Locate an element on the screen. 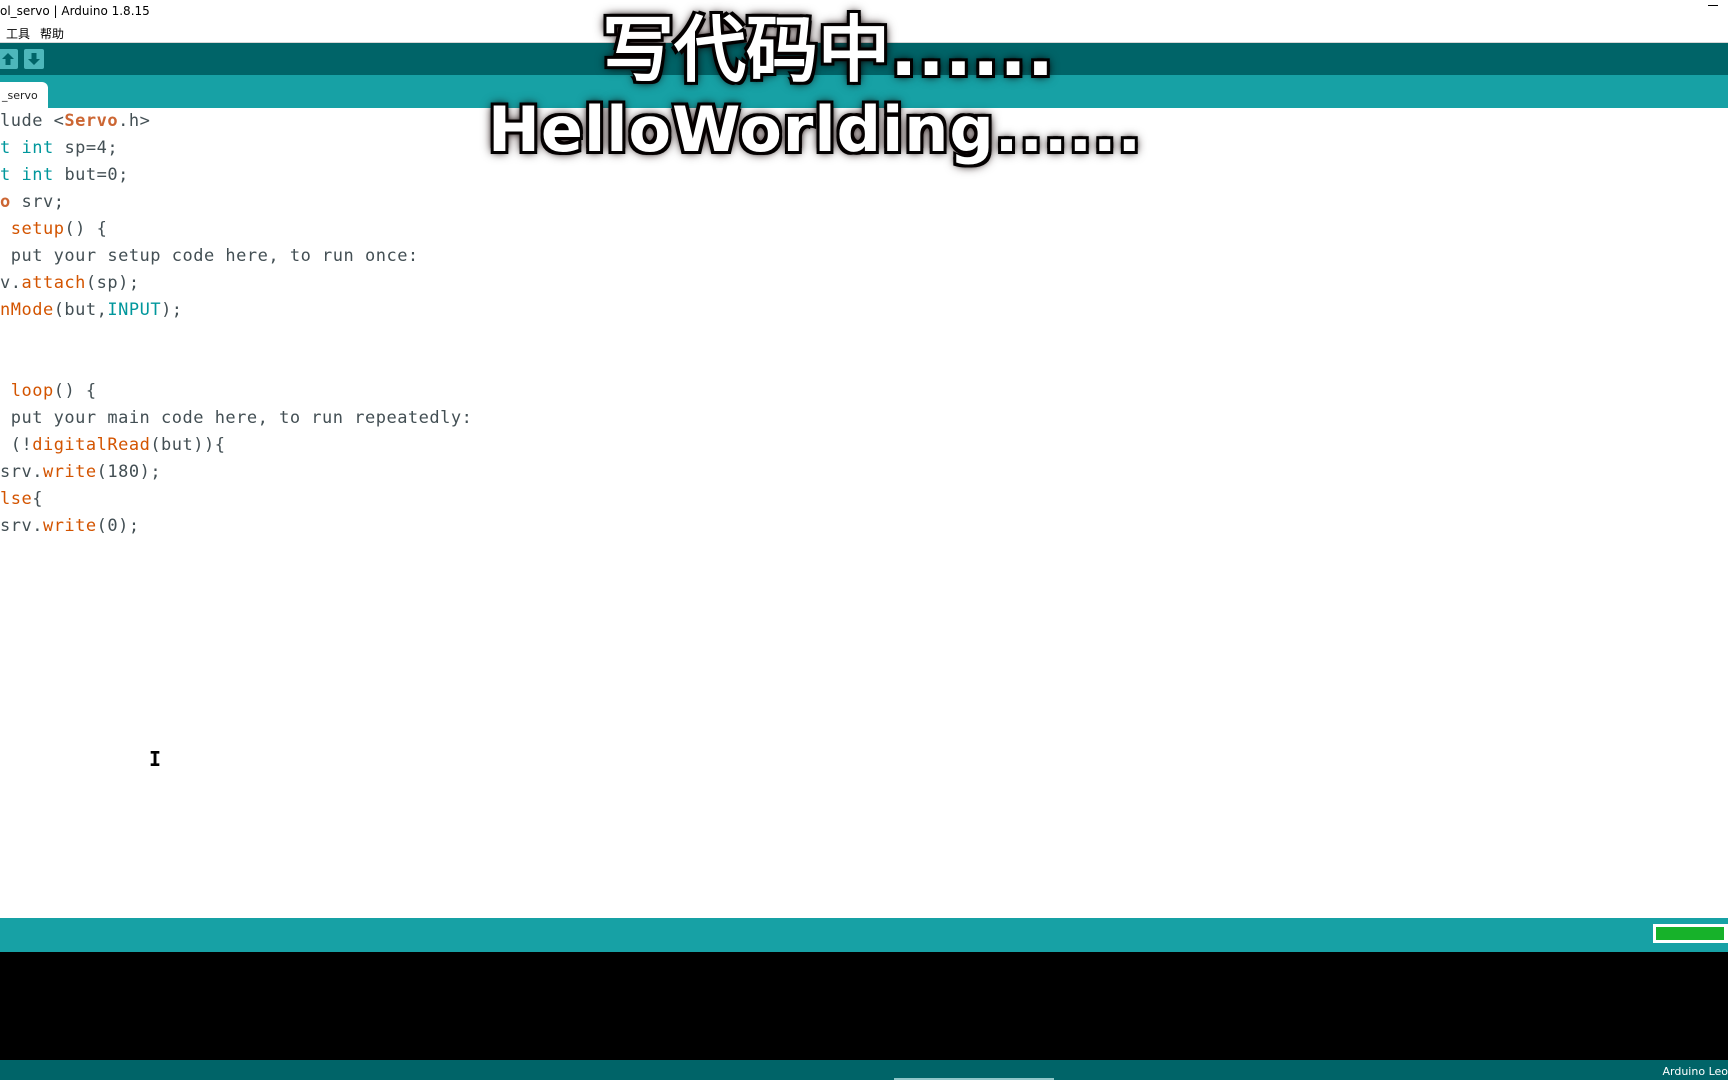 This screenshot has height=1080, width=1728. code-token: (180); is located at coordinates (129, 472).